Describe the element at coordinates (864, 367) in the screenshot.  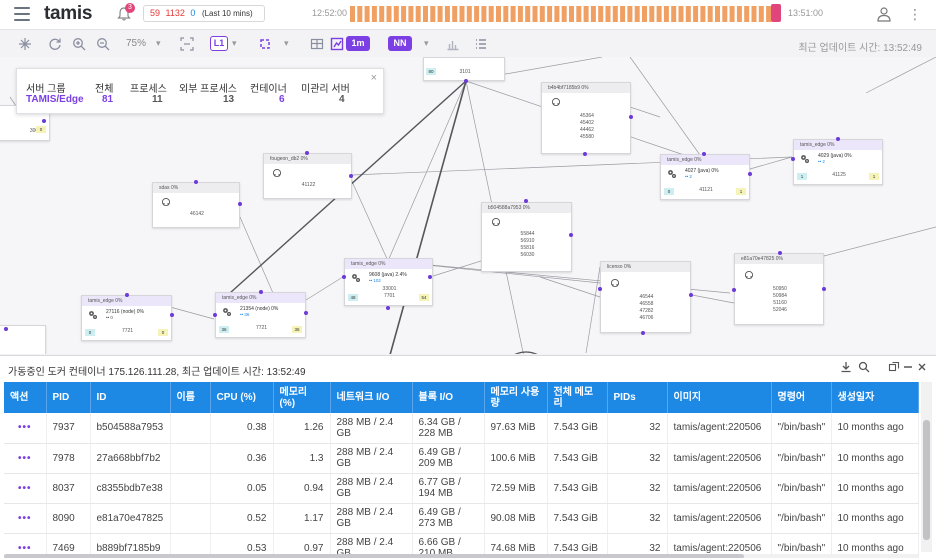
I see `search-icon` at that location.